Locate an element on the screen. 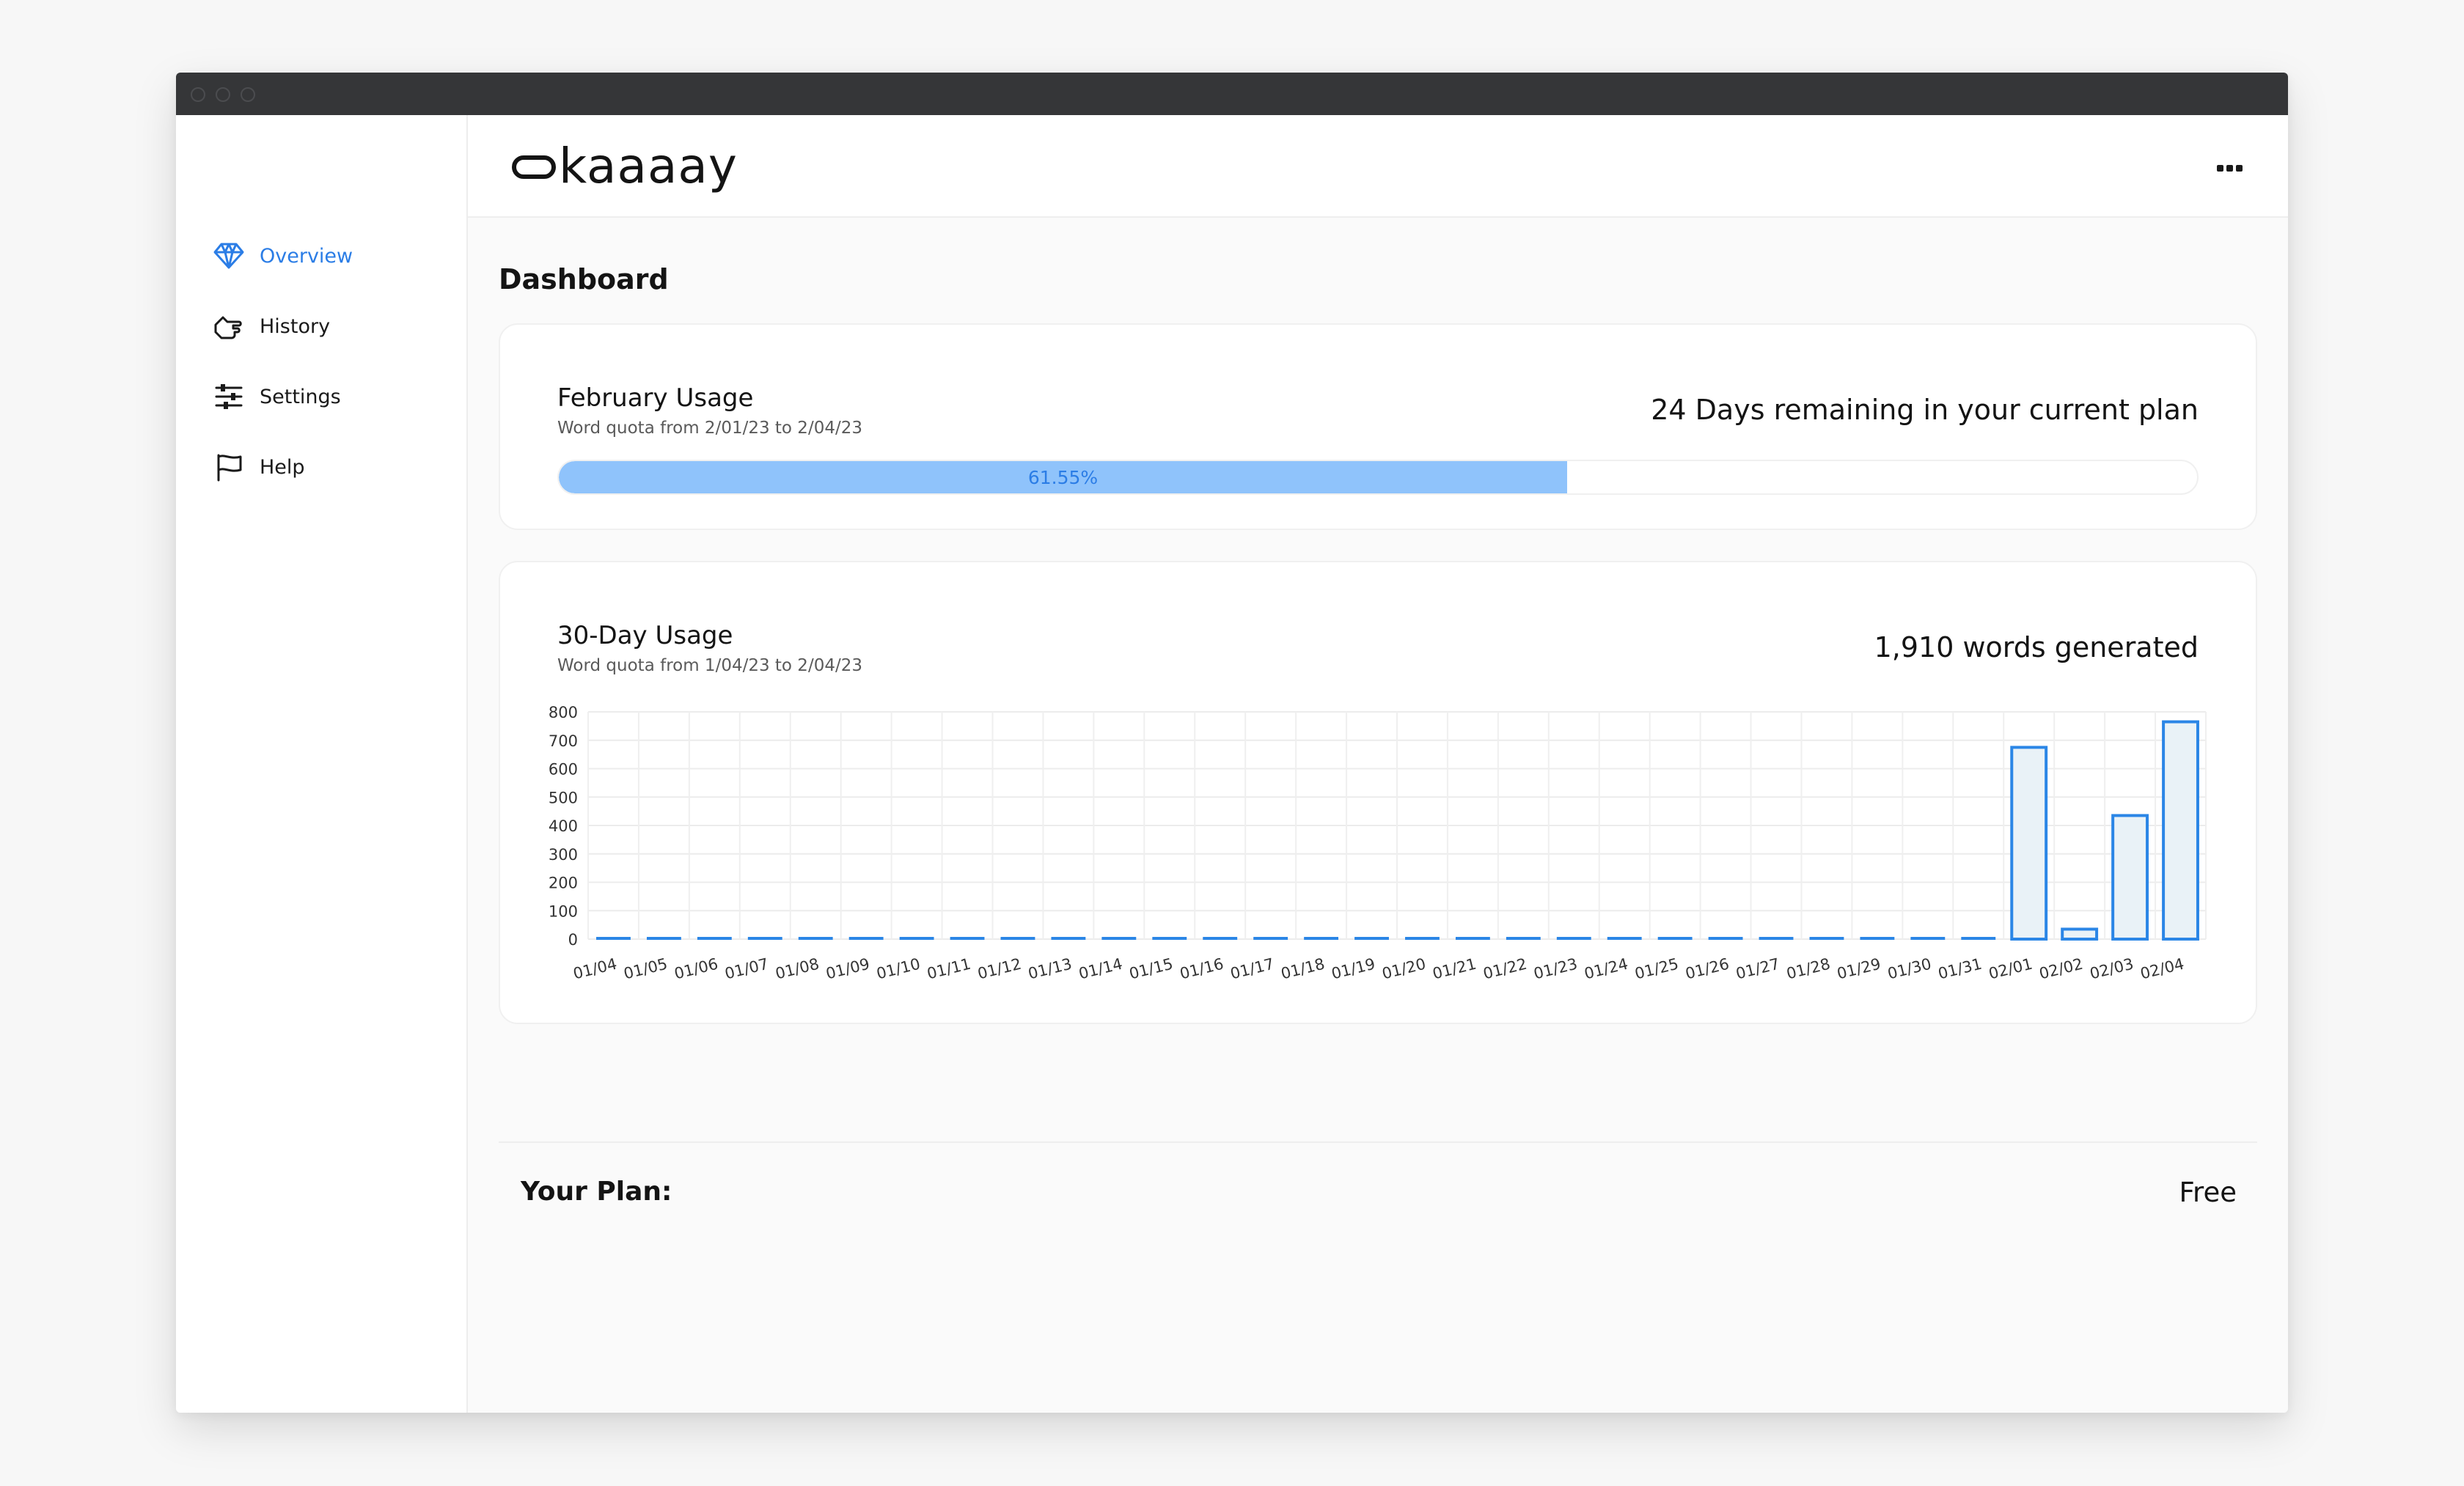 This screenshot has width=2464, height=1486. sidebar-item-label: Help is located at coordinates (282, 467).